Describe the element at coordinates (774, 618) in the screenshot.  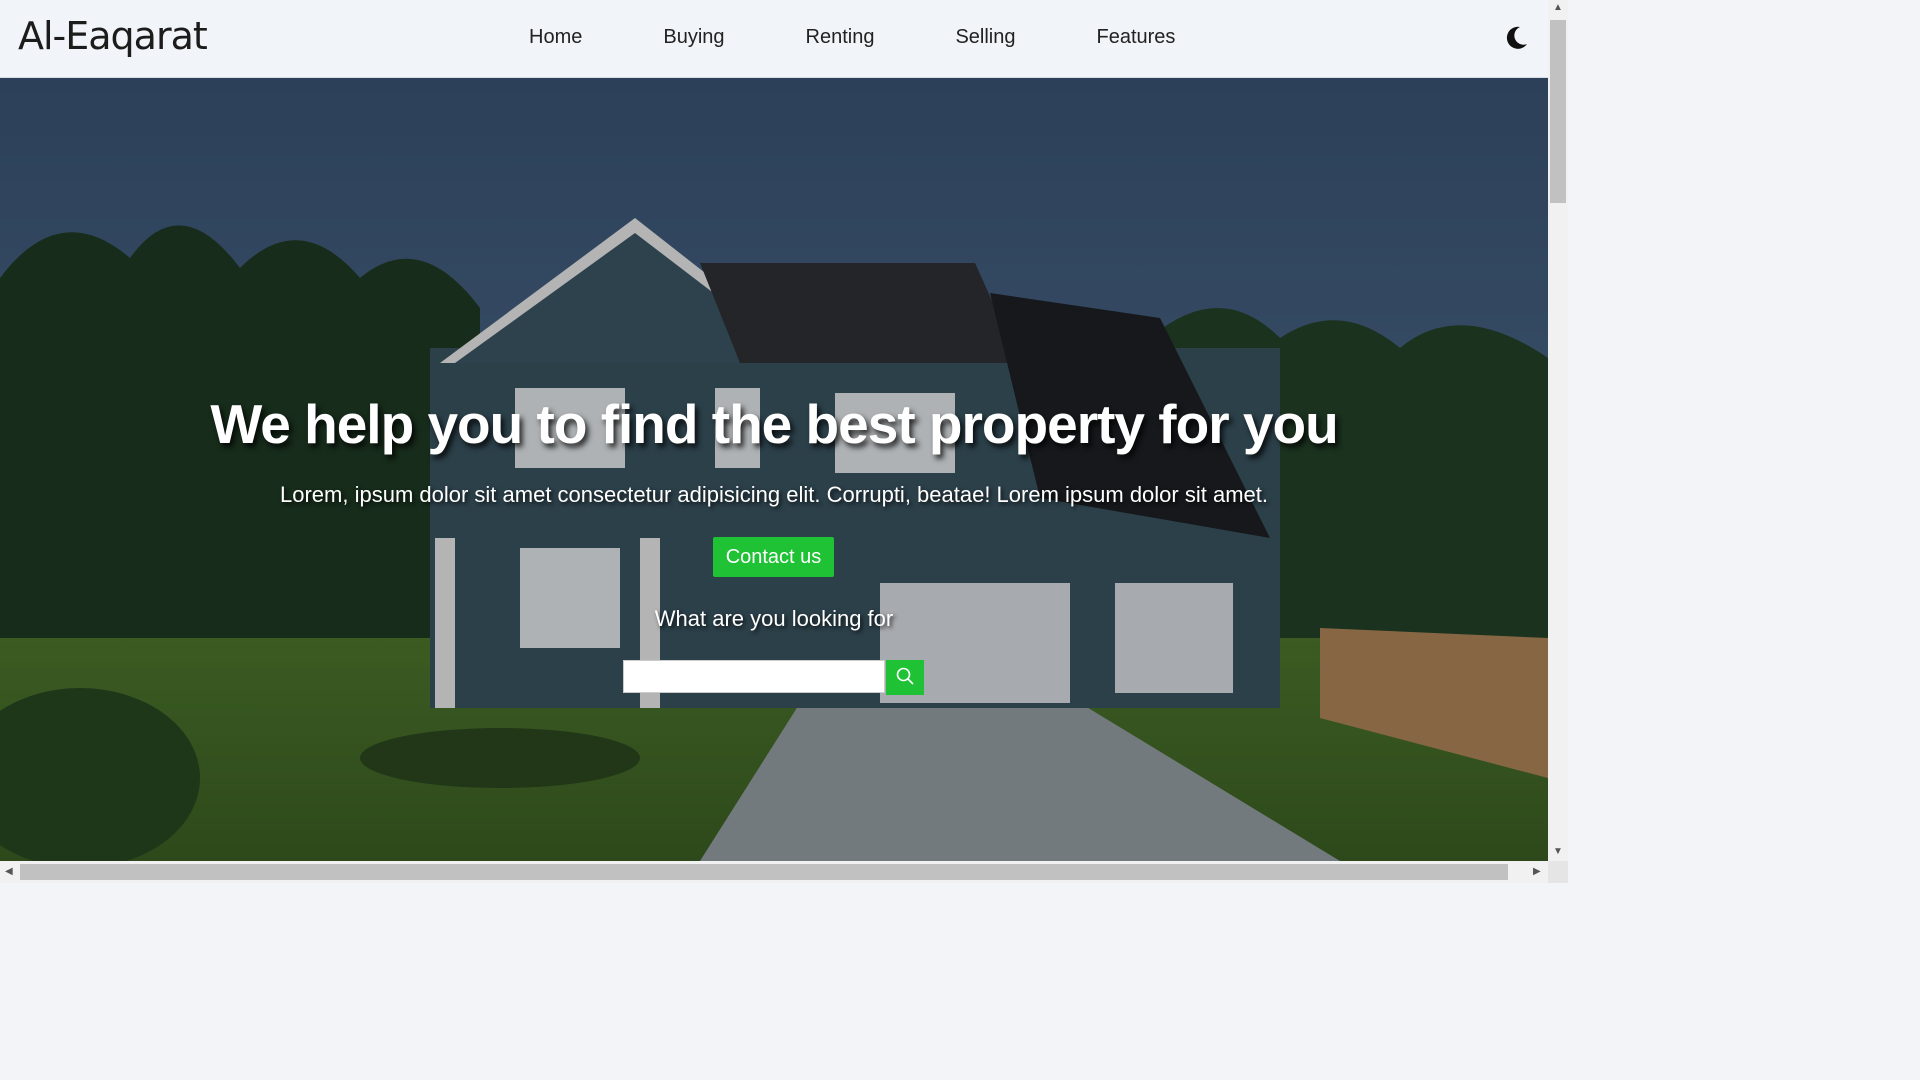
I see `search-label: What are you looking for` at that location.